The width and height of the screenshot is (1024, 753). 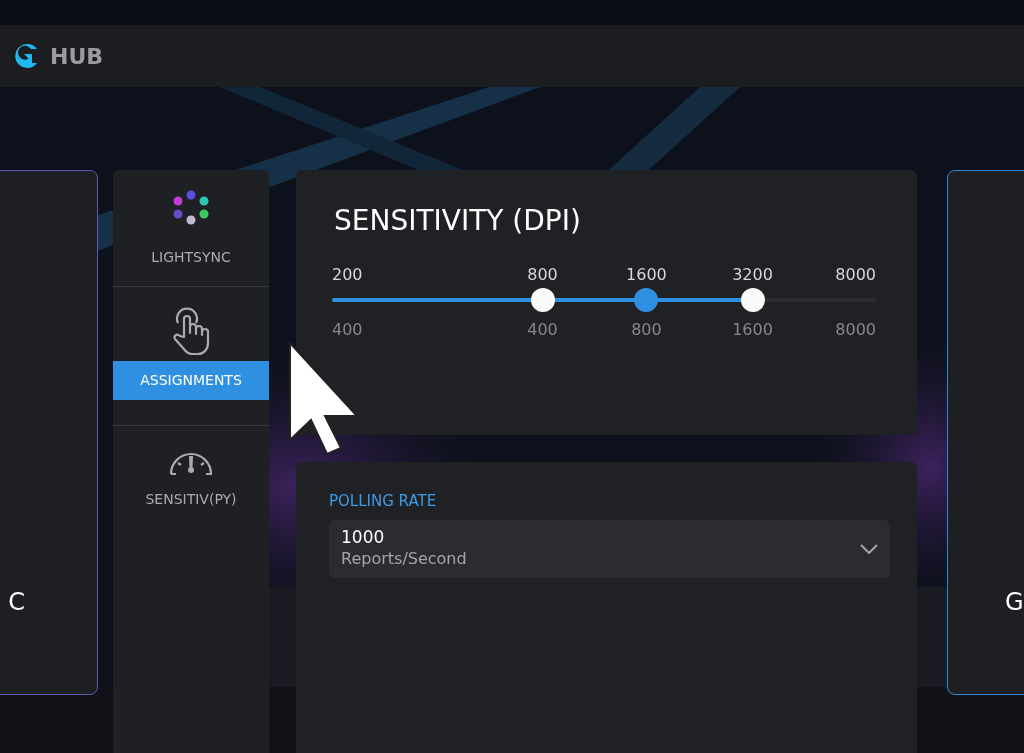 What do you see at coordinates (985, 432) in the screenshot?
I see `device-card: G` at bounding box center [985, 432].